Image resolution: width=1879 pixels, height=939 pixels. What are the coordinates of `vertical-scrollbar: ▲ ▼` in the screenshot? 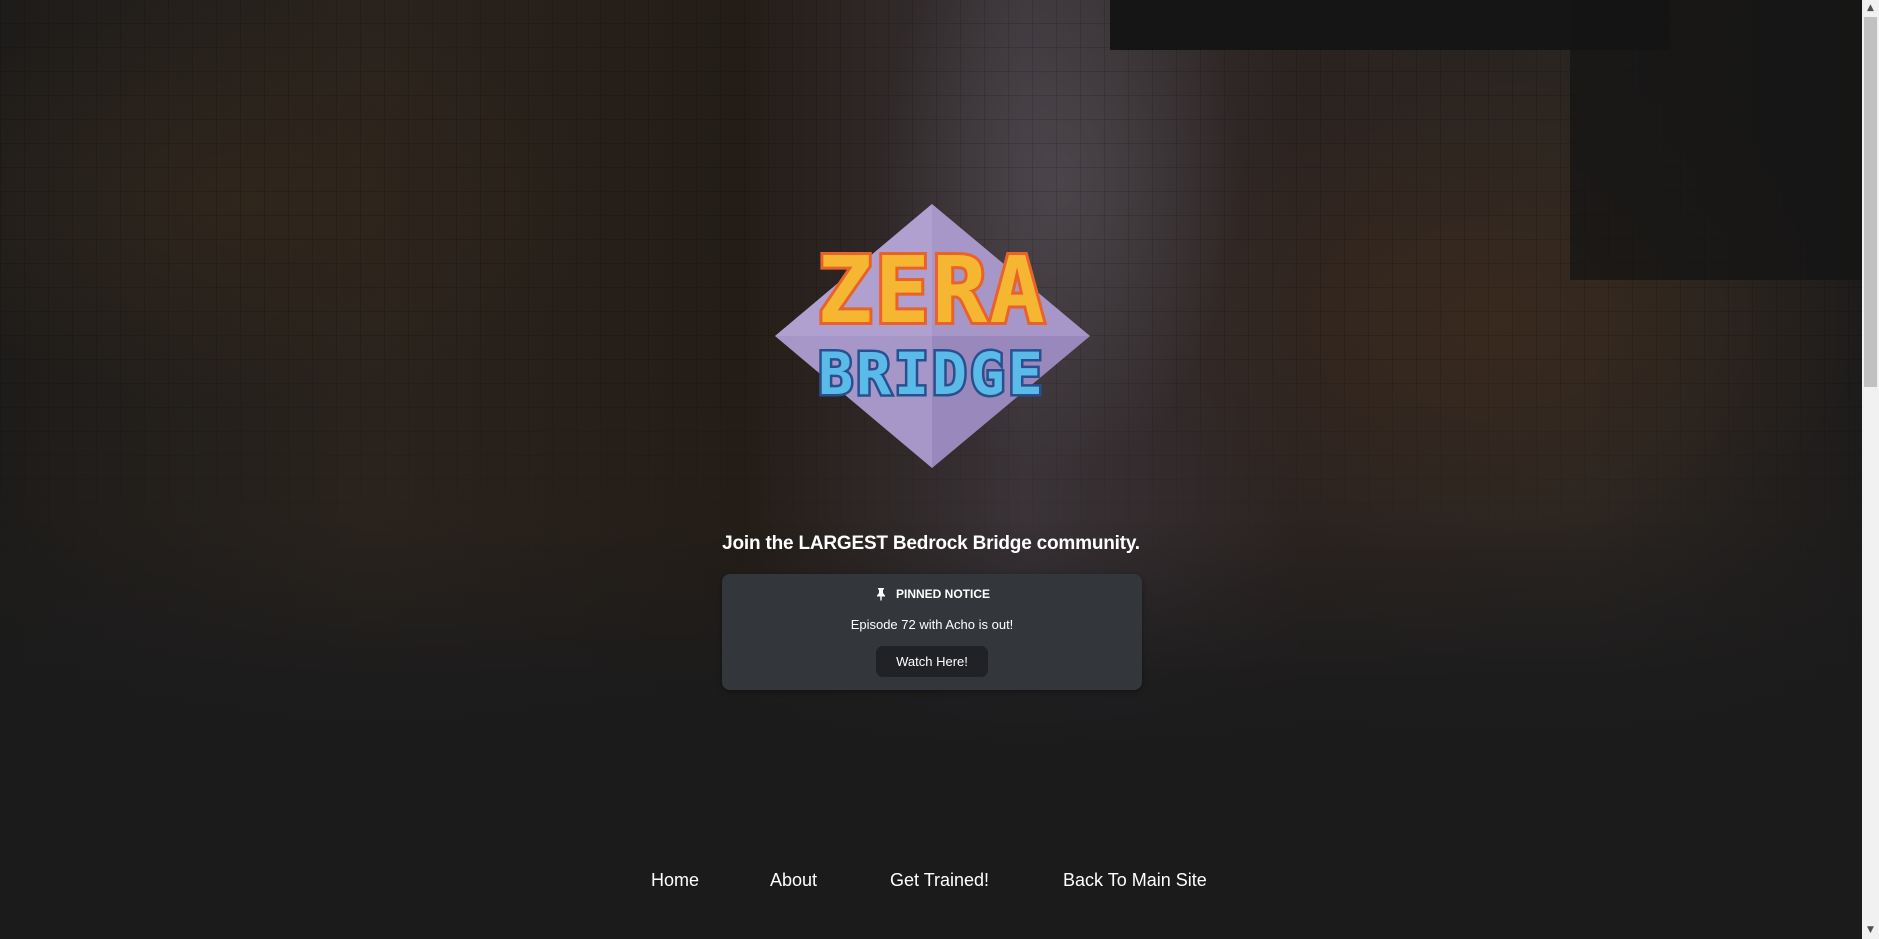 It's located at (1870, 469).